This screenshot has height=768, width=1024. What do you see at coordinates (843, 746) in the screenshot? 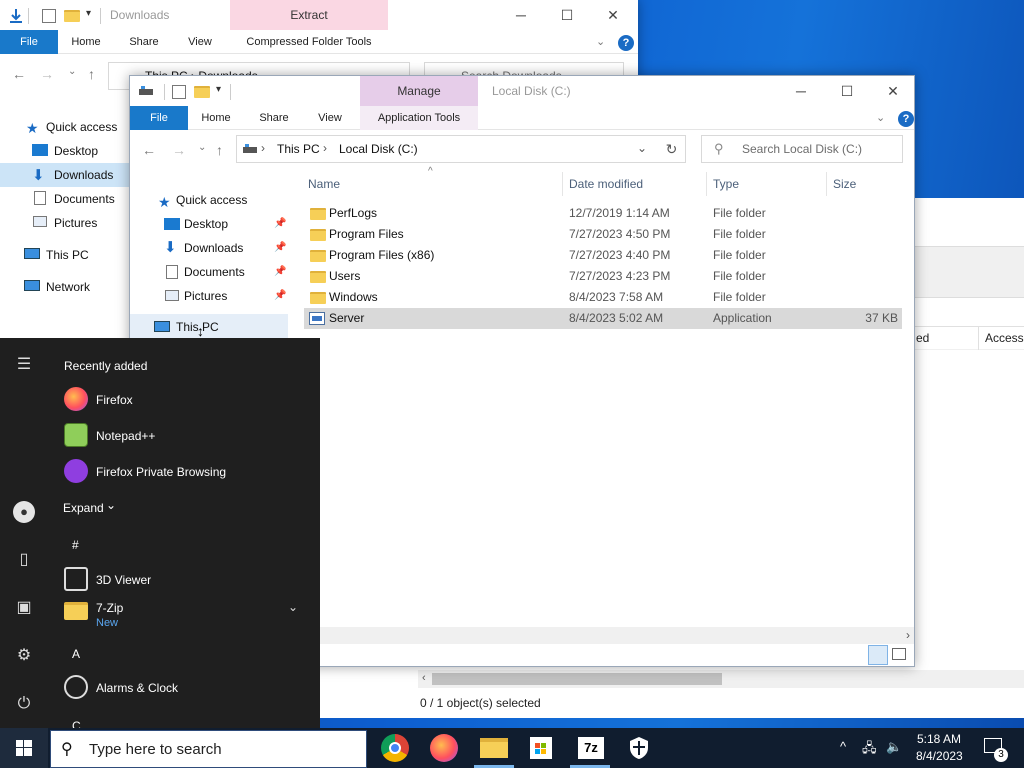
I see `chevron-up-icon: ^` at bounding box center [843, 746].